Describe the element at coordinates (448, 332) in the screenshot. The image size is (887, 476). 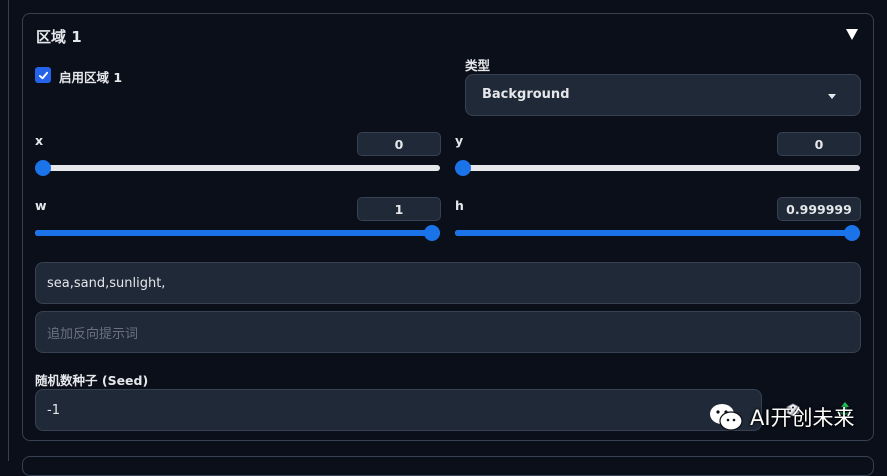
I see `negative-prompt-input: 追加反向提示词` at that location.